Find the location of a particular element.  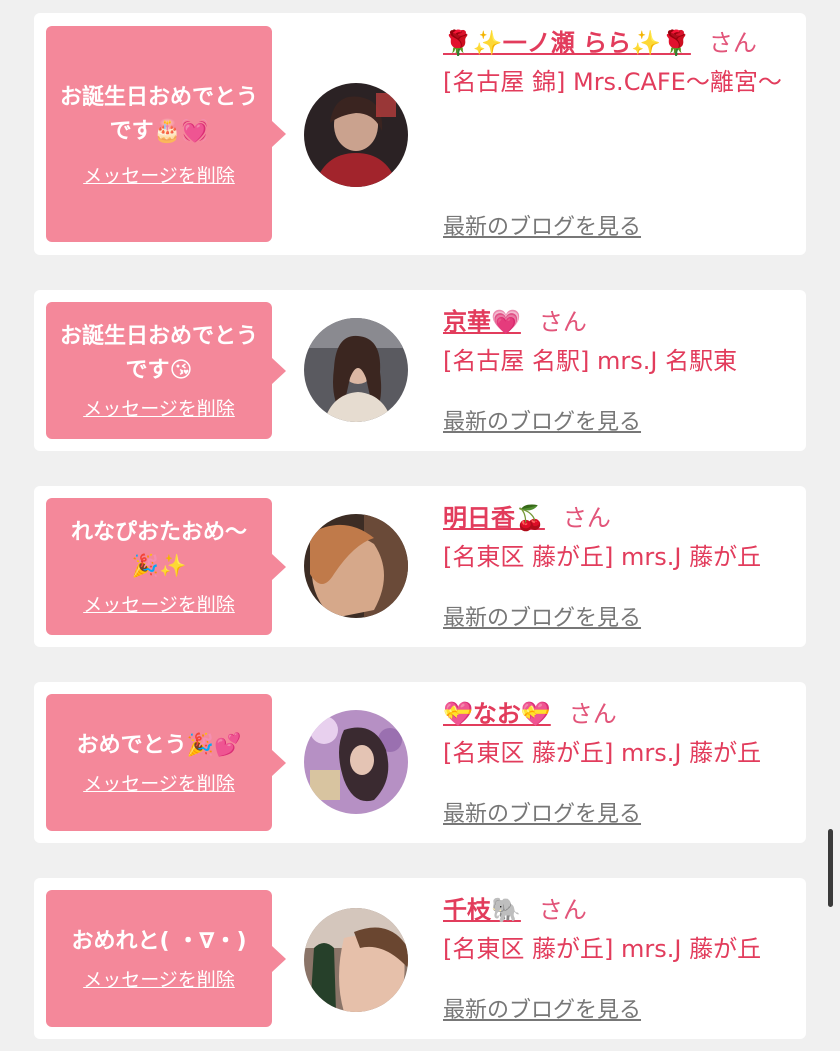

message-bubble: お誕生日おめでとうです😘 メッセージを削除 is located at coordinates (166, 370).